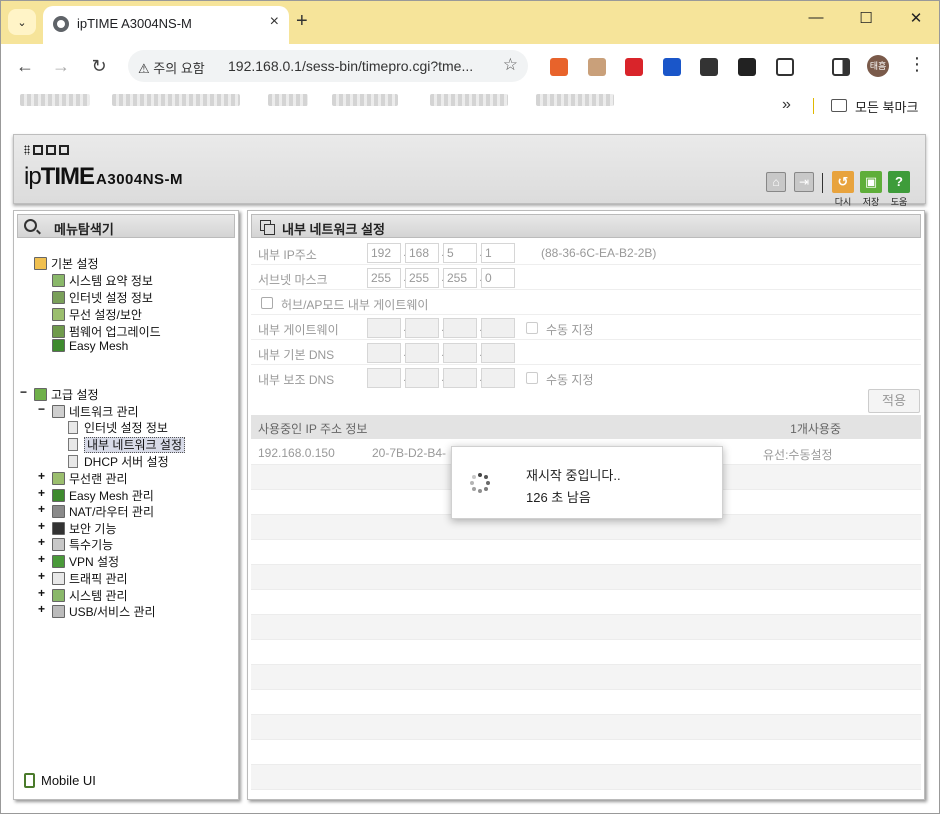 The height and width of the screenshot is (814, 940). I want to click on menu-wireless-lan: + 무선랜 관리, so click(83, 478).